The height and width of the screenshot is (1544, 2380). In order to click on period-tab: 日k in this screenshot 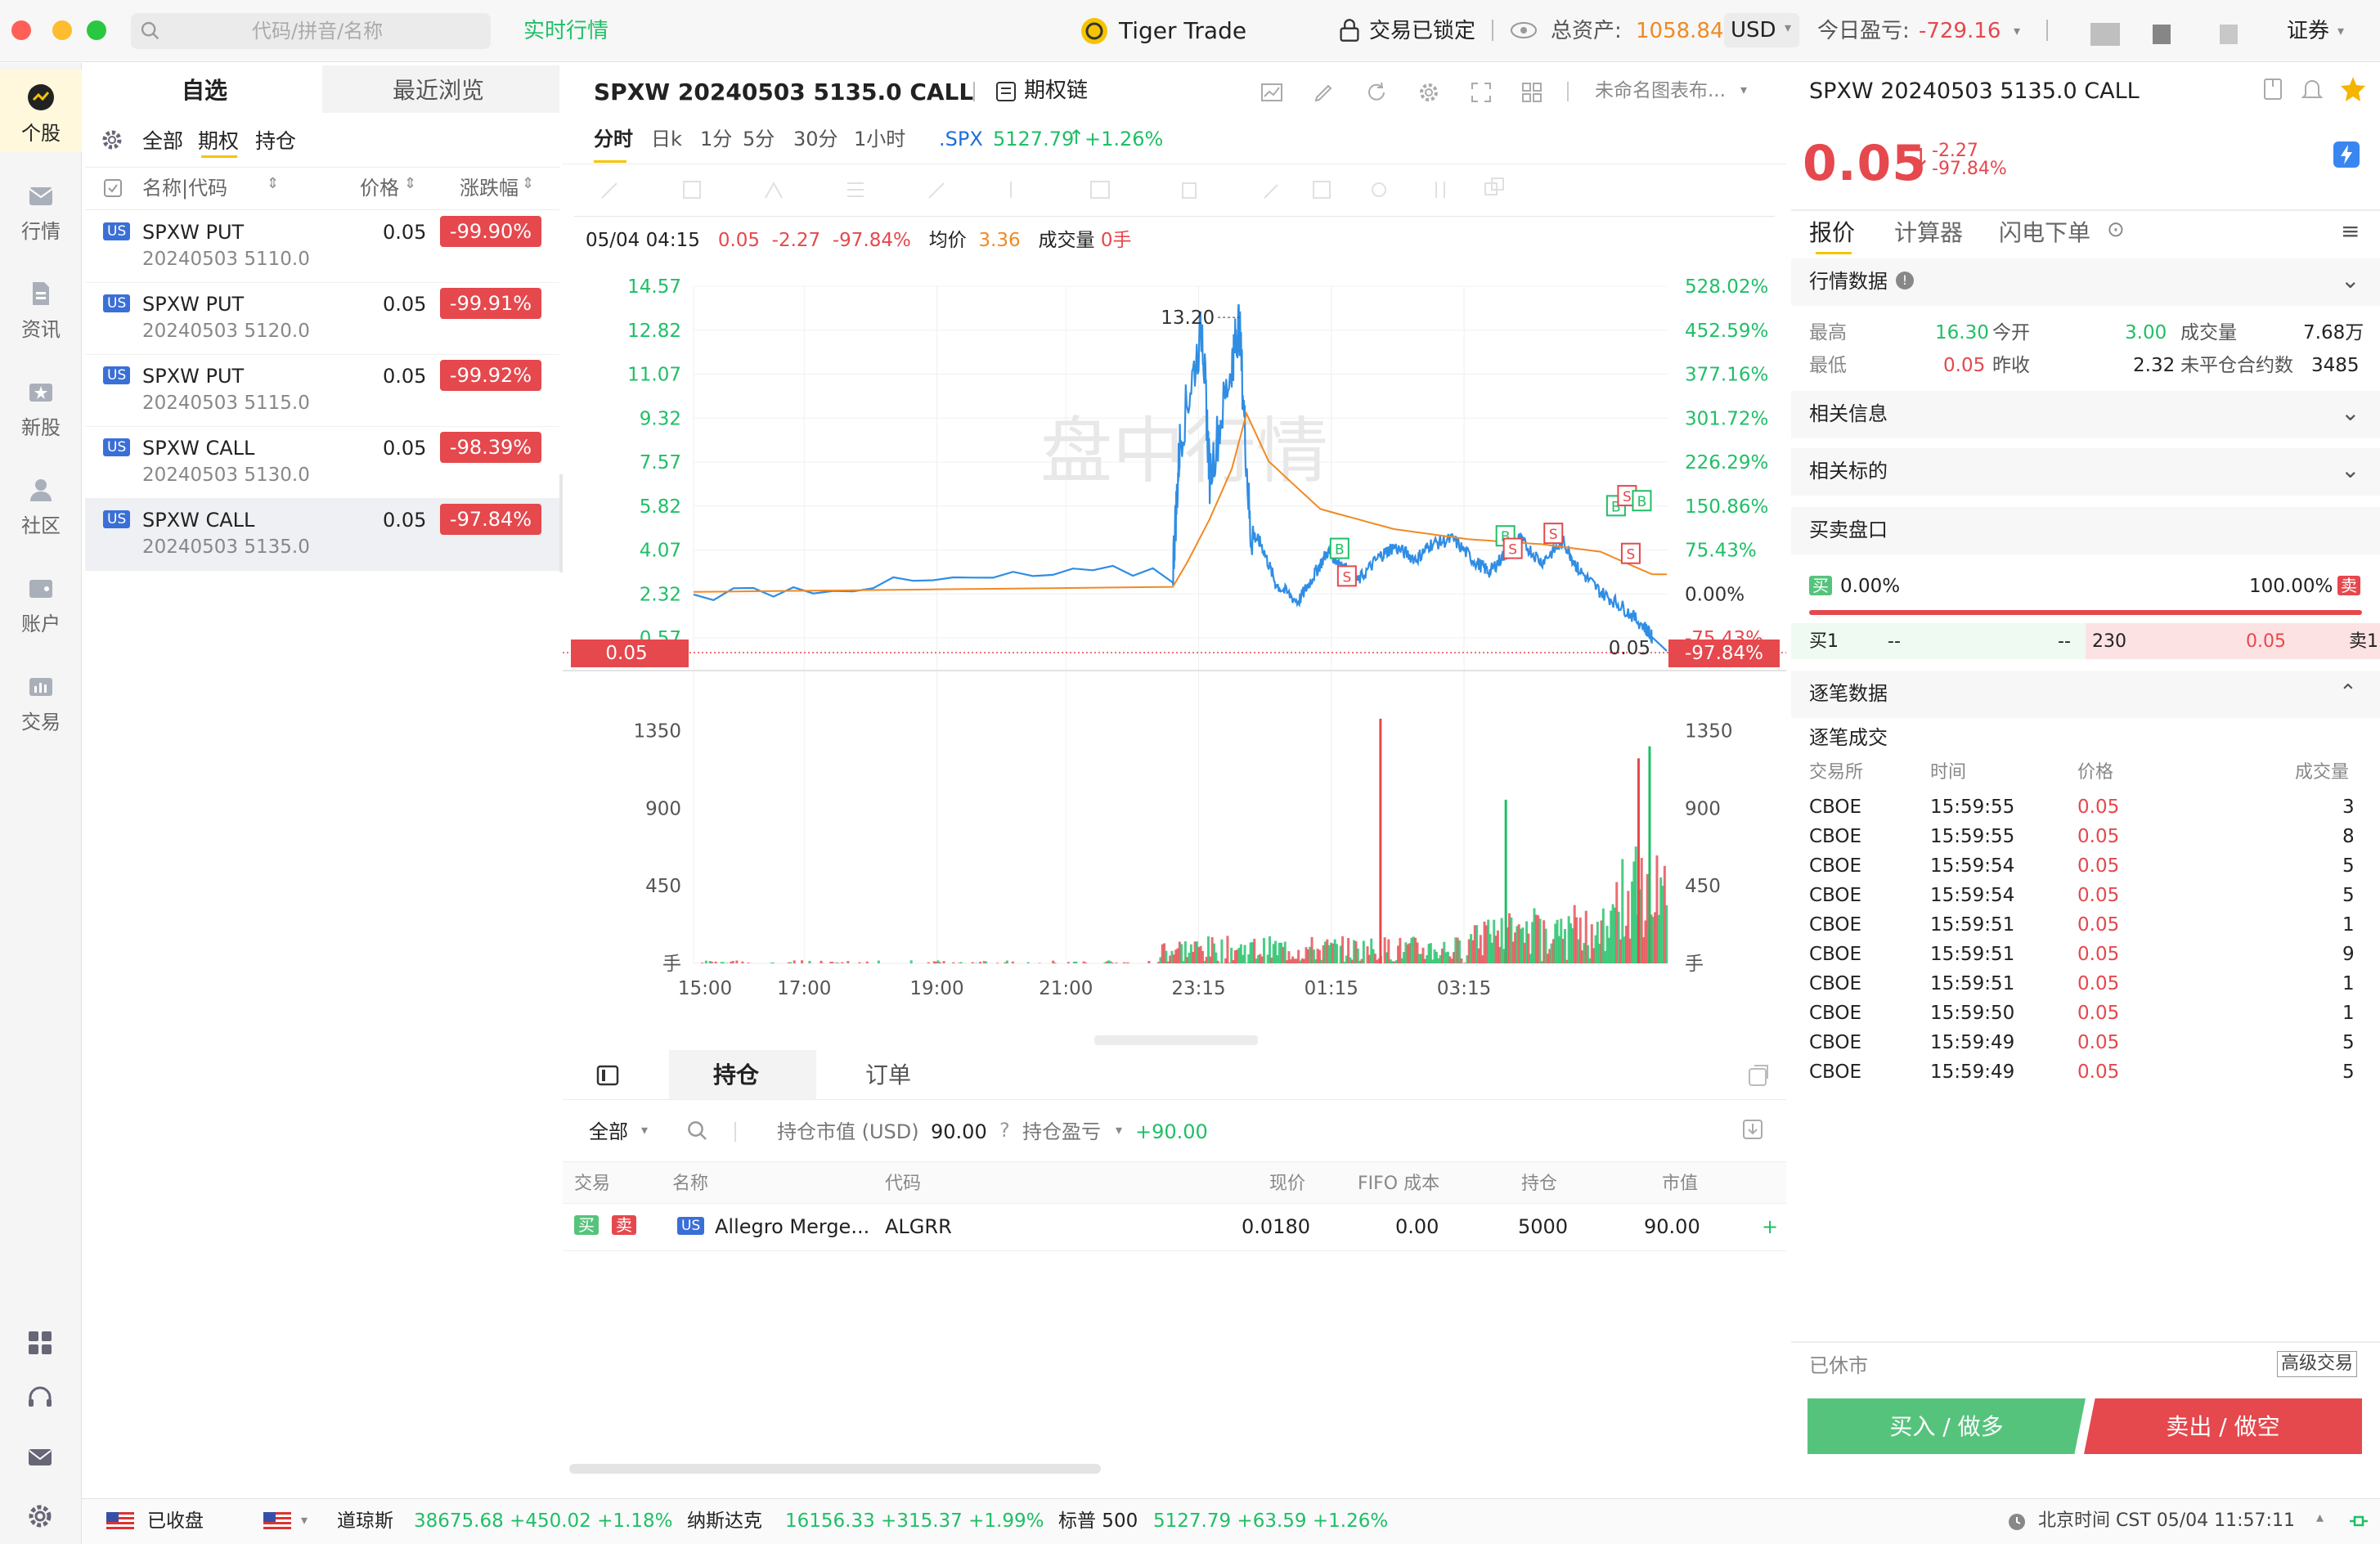, I will do `click(666, 139)`.